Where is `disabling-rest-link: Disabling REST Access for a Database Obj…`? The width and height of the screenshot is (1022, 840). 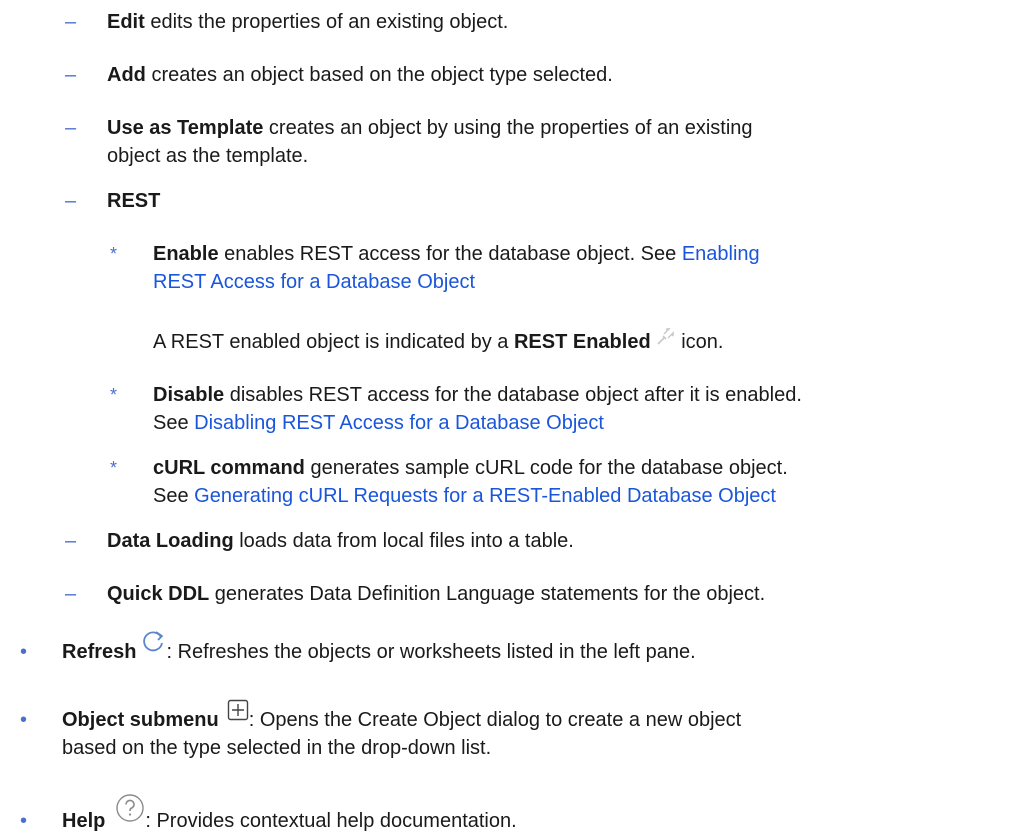 disabling-rest-link: Disabling REST Access for a Database Obj… is located at coordinates (399, 423).